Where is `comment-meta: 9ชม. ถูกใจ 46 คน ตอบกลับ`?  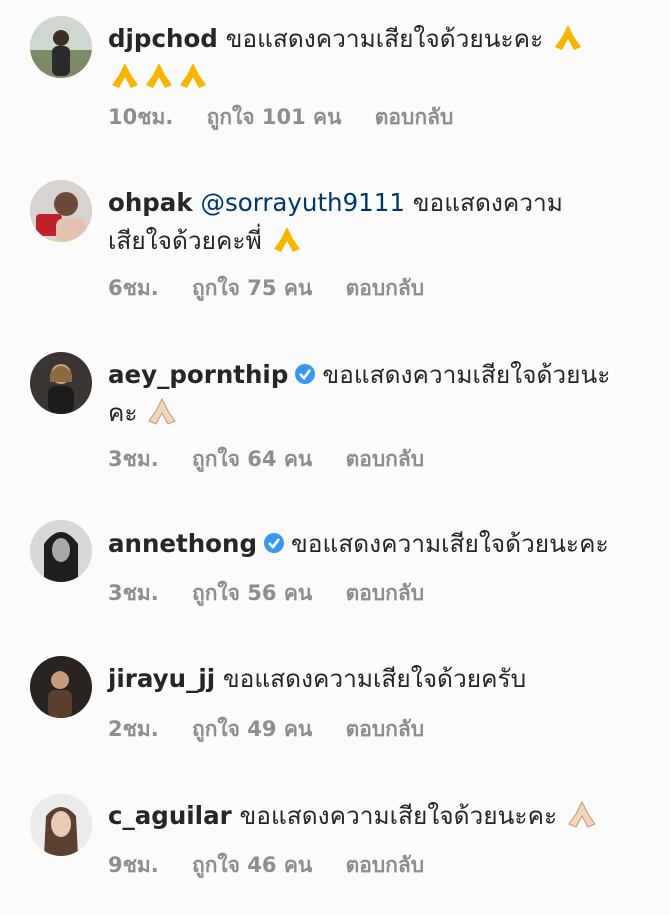
comment-meta: 9ชม. ถูกใจ 46 คน ตอบกลับ is located at coordinates (279, 865).